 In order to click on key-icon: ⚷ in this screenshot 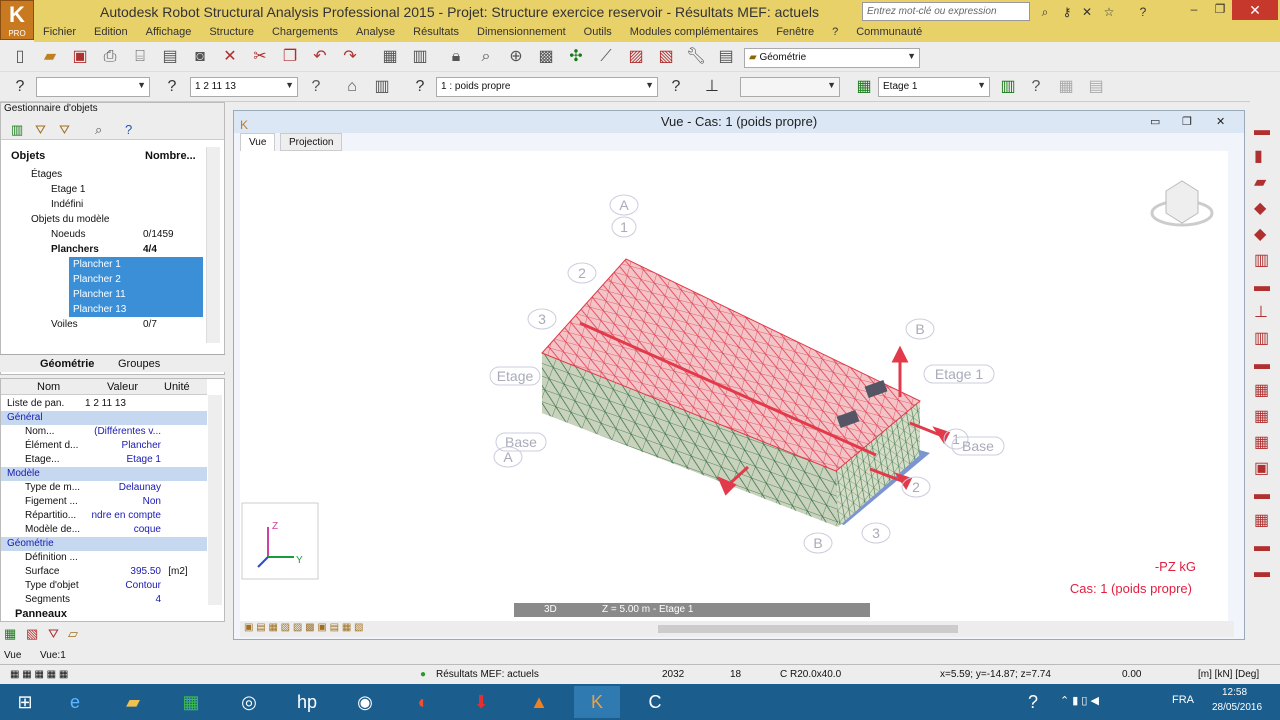, I will do `click(1067, 12)`.